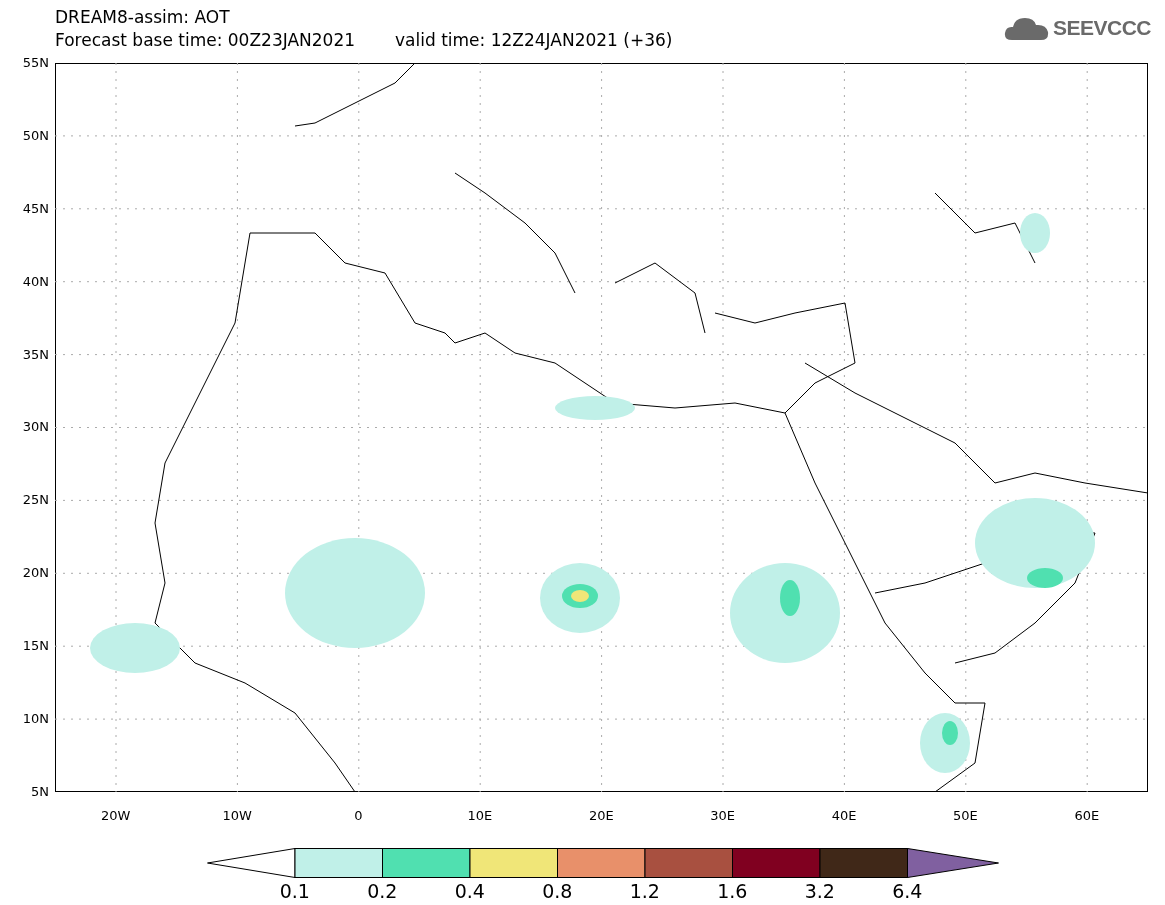 The image size is (1165, 905). I want to click on latitude-label: 15N, so click(35, 646).